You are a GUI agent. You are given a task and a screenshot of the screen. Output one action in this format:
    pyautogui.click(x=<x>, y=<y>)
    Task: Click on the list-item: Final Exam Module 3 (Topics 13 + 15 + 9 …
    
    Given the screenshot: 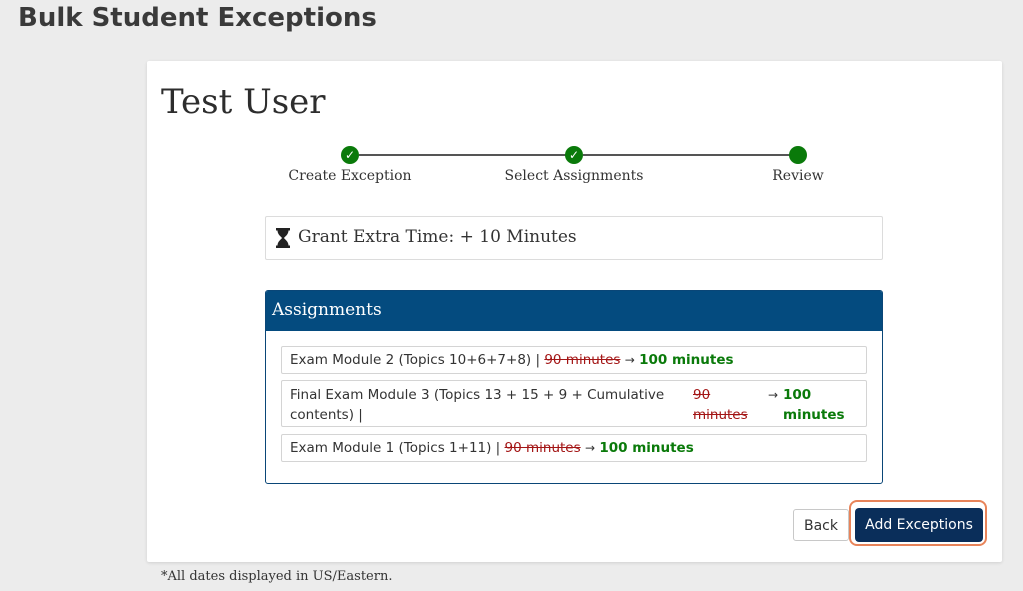 What is the action you would take?
    pyautogui.click(x=574, y=403)
    